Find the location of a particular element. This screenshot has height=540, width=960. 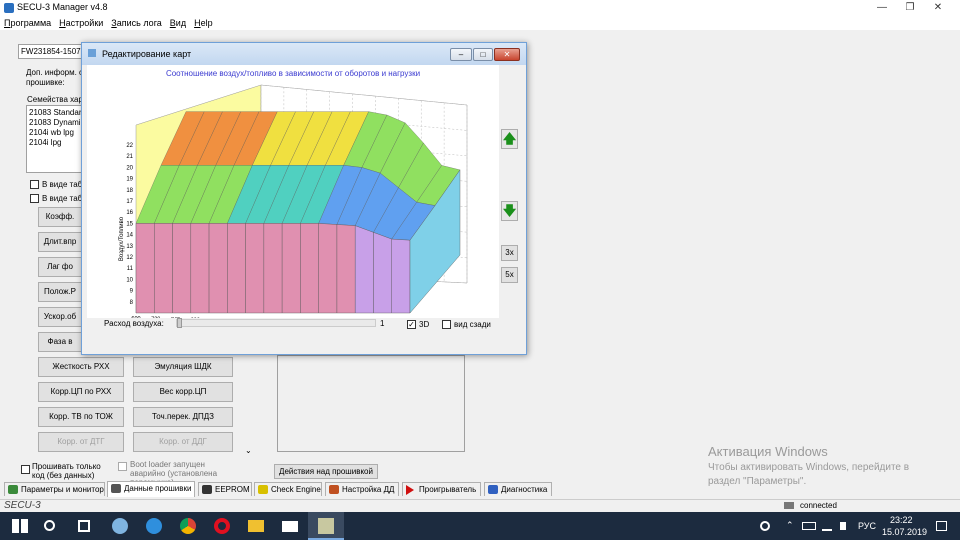

scroll-down-icon: ⌄ is located at coordinates (248, 450).